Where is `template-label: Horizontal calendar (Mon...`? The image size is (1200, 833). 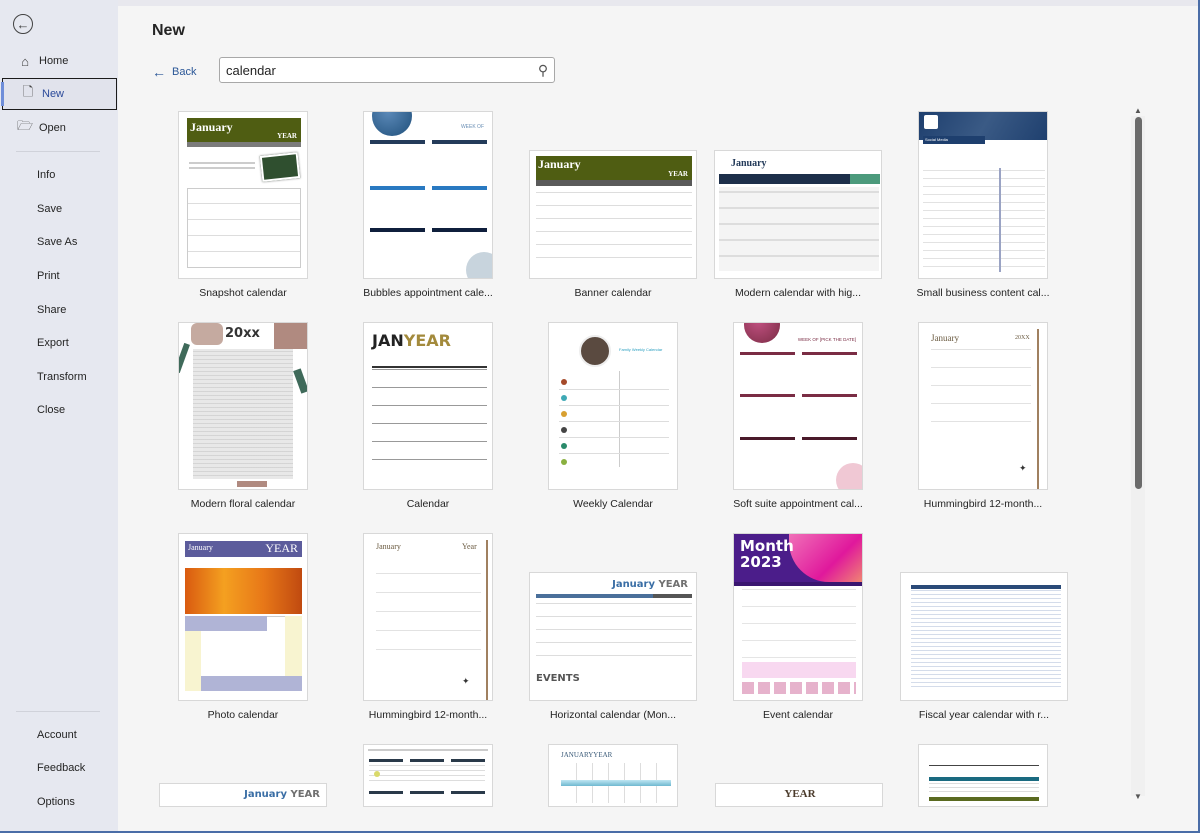 template-label: Horizontal calendar (Mon... is located at coordinates (613, 715).